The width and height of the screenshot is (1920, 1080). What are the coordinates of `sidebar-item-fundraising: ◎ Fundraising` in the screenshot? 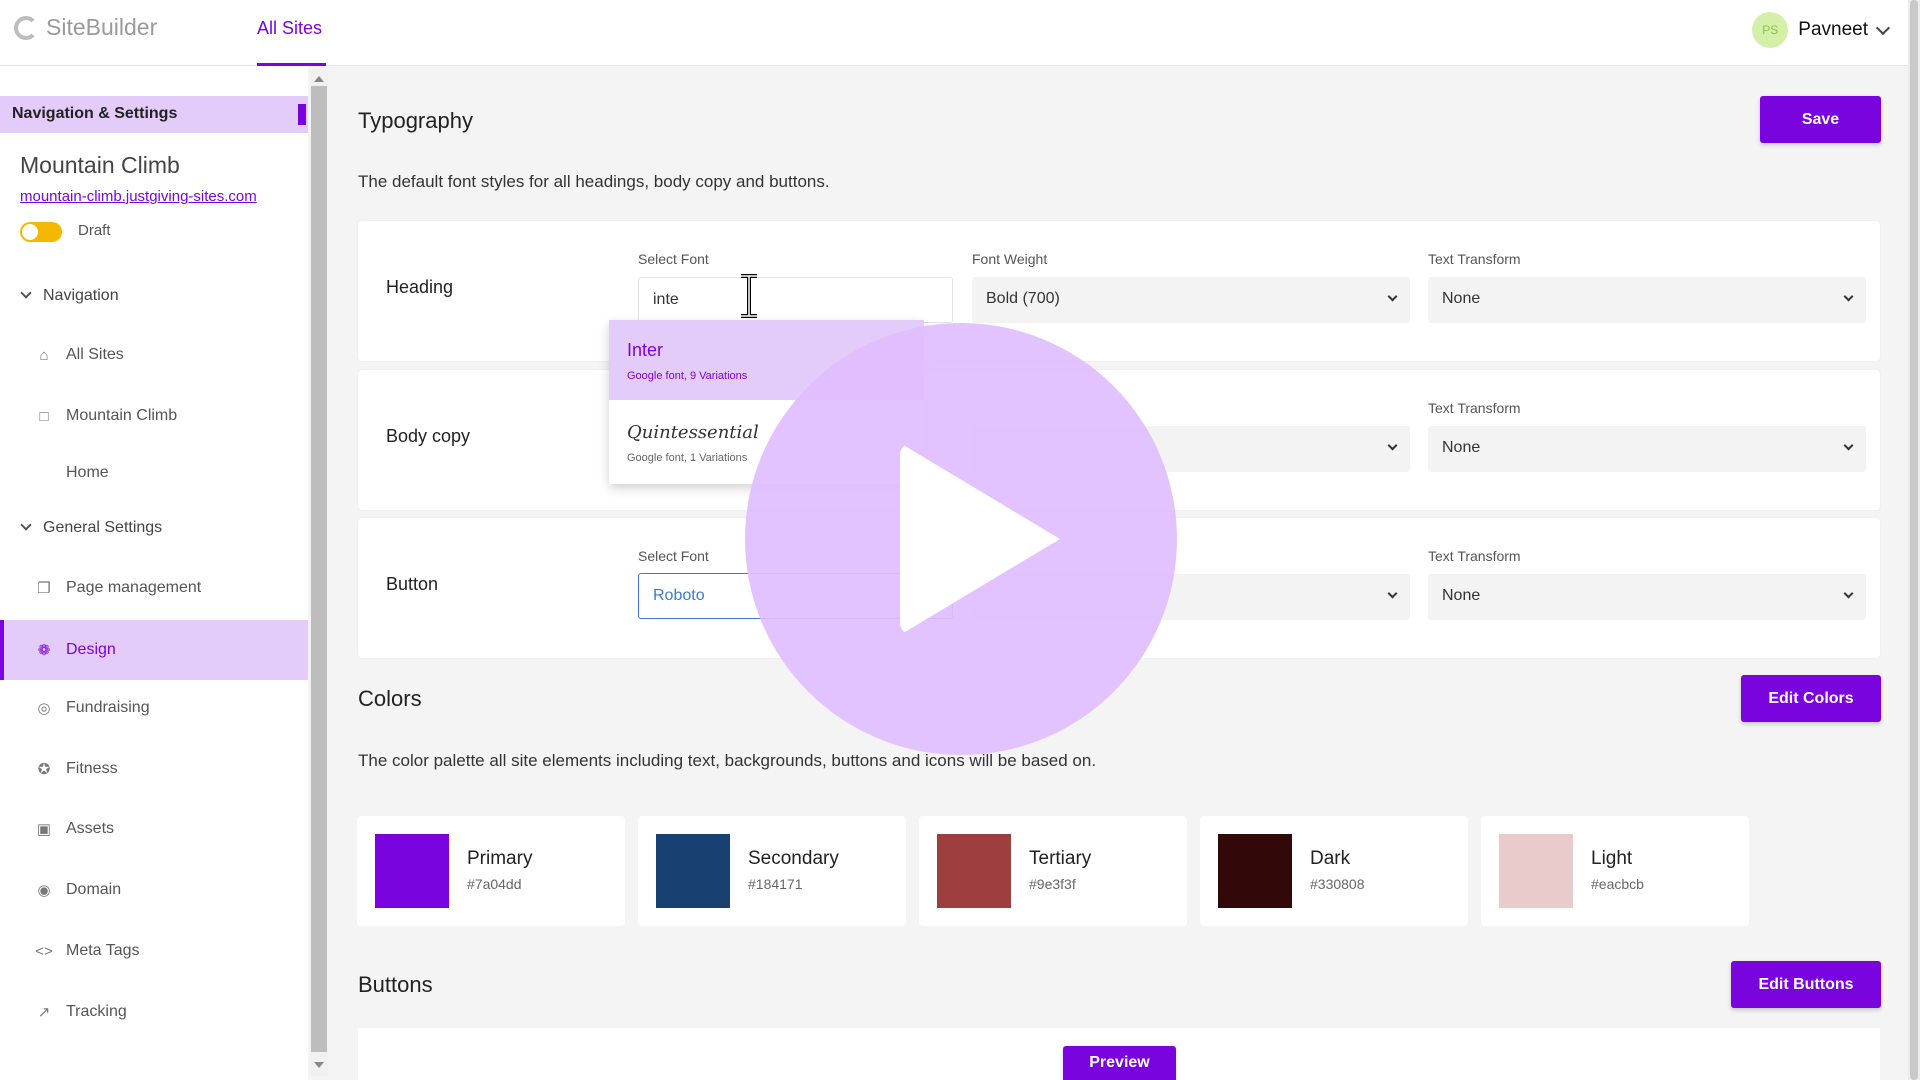 It's located at (154, 708).